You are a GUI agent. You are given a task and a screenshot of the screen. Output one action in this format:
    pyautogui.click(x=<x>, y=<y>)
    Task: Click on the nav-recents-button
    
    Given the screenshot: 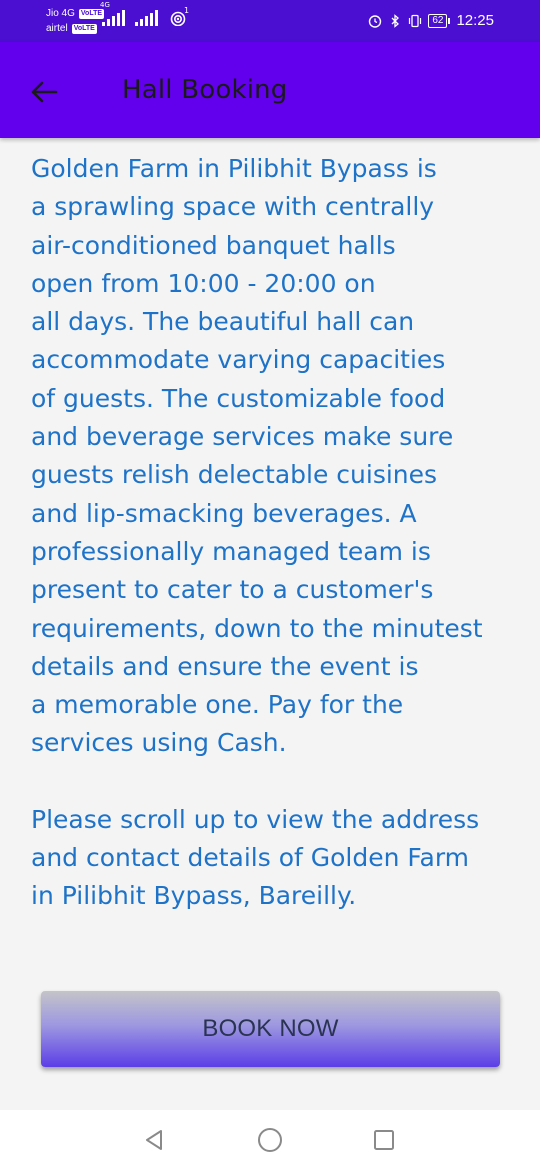 What is the action you would take?
    pyautogui.click(x=384, y=1140)
    